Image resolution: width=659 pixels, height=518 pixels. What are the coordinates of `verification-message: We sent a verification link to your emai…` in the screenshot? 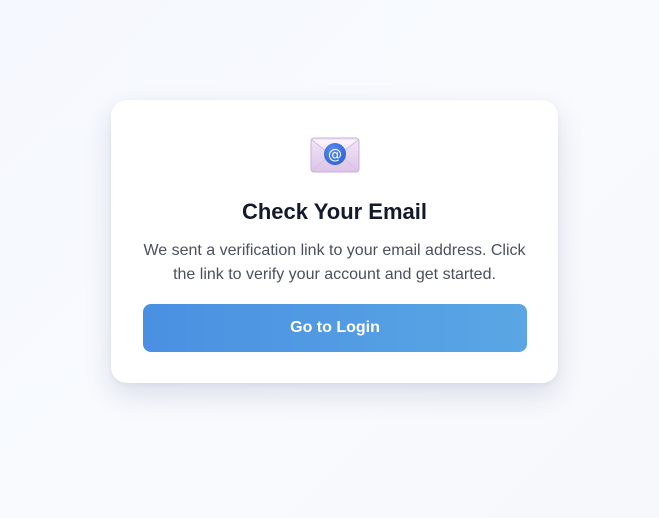 It's located at (334, 262).